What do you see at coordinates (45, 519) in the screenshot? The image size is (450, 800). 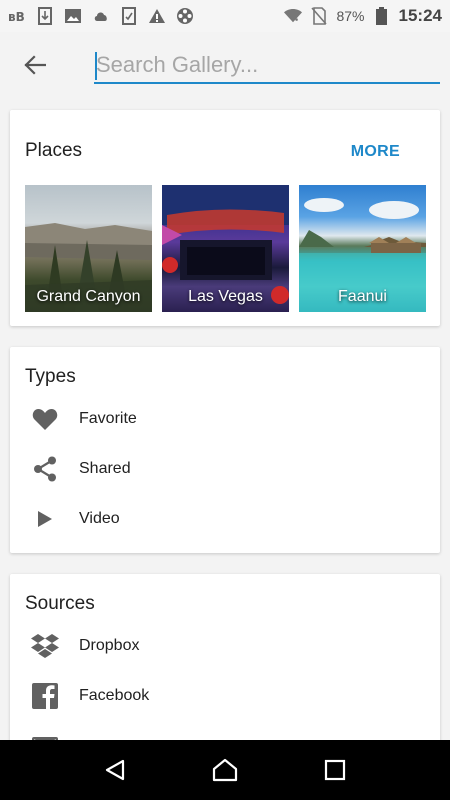 I see `play-icon` at bounding box center [45, 519].